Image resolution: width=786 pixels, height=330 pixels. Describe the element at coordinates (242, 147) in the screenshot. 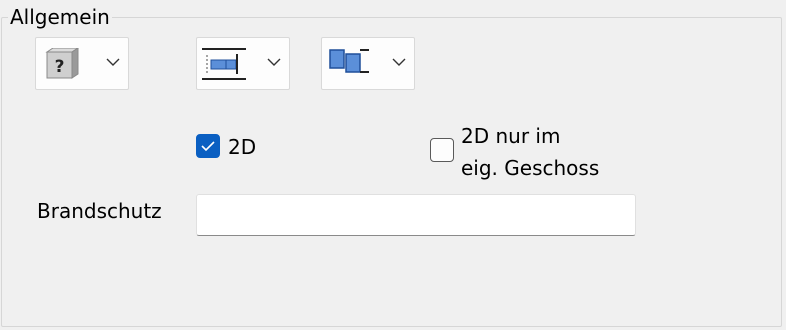

I see `checkbox-2d-label: 2D` at that location.